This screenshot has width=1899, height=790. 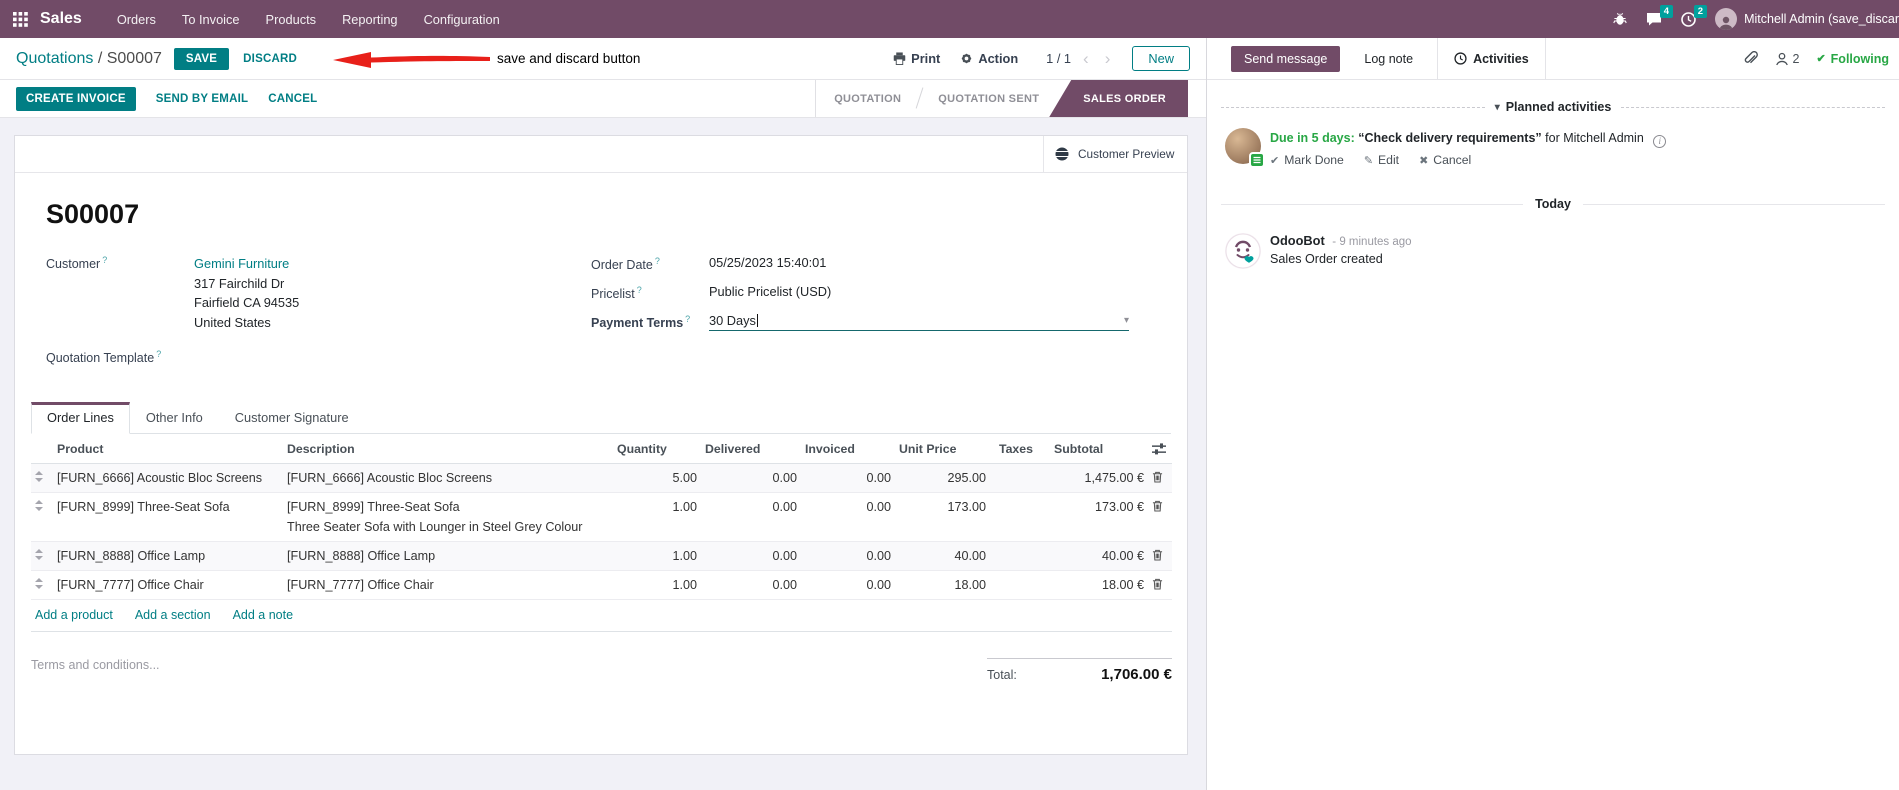 What do you see at coordinates (988, 98) in the screenshot?
I see `step-quotation-sent: QUOTATION SENT` at bounding box center [988, 98].